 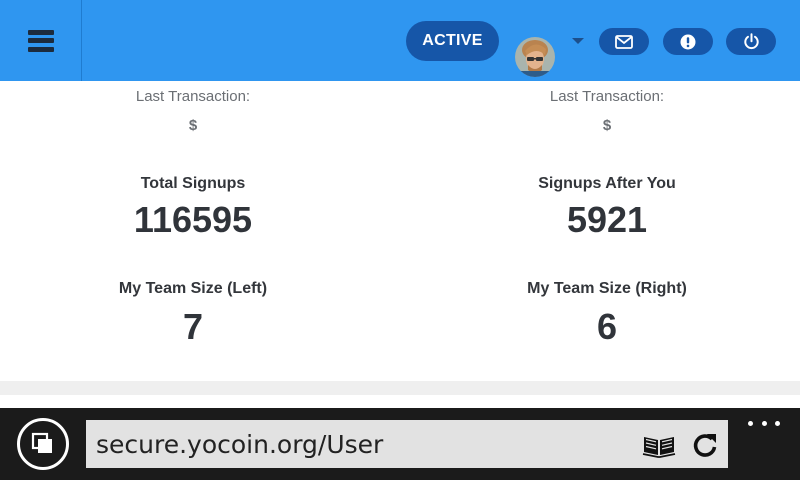 I want to click on team-size-right-value: 6, so click(x=607, y=326).